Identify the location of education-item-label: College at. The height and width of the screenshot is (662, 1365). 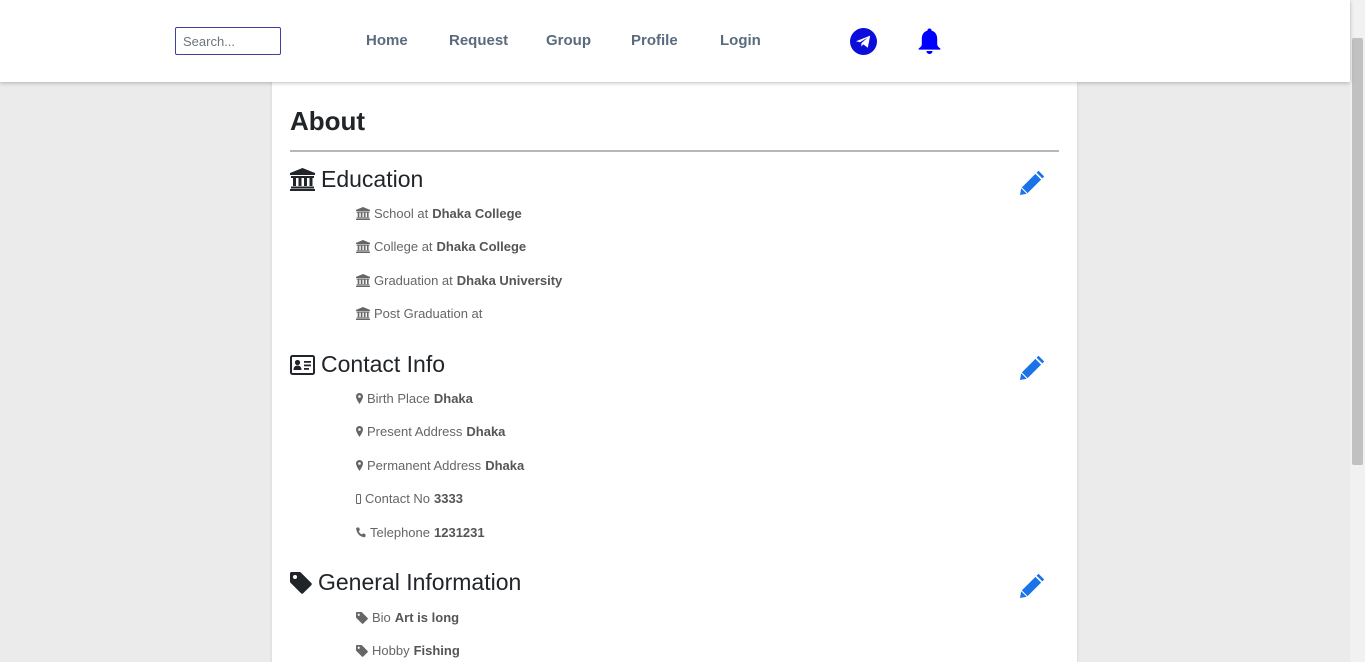
(403, 246).